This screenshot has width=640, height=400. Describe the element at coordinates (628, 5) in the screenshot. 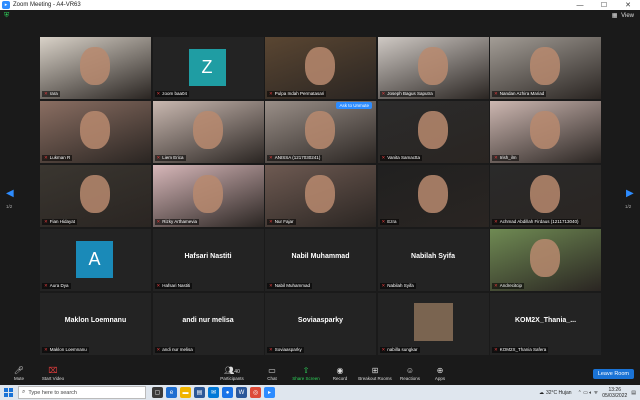

I see `close-button: ✕` at that location.